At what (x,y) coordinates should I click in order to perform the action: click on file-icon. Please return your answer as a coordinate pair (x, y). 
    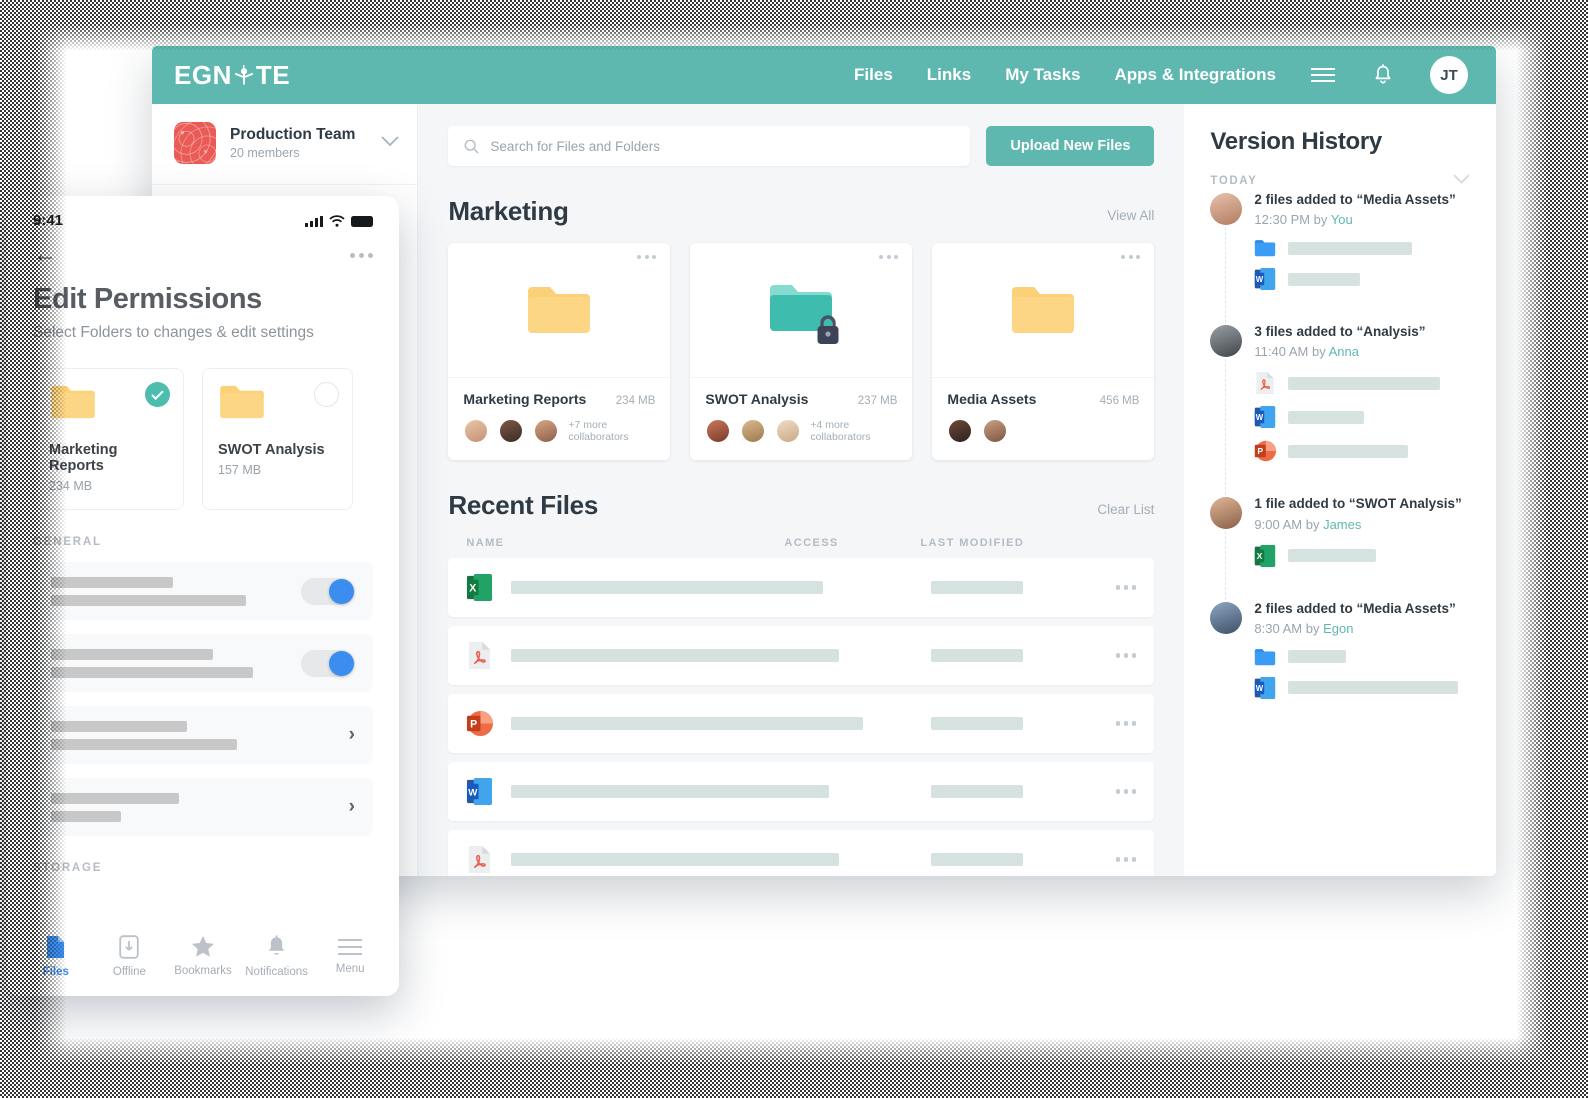
    Looking at the image, I should click on (56, 946).